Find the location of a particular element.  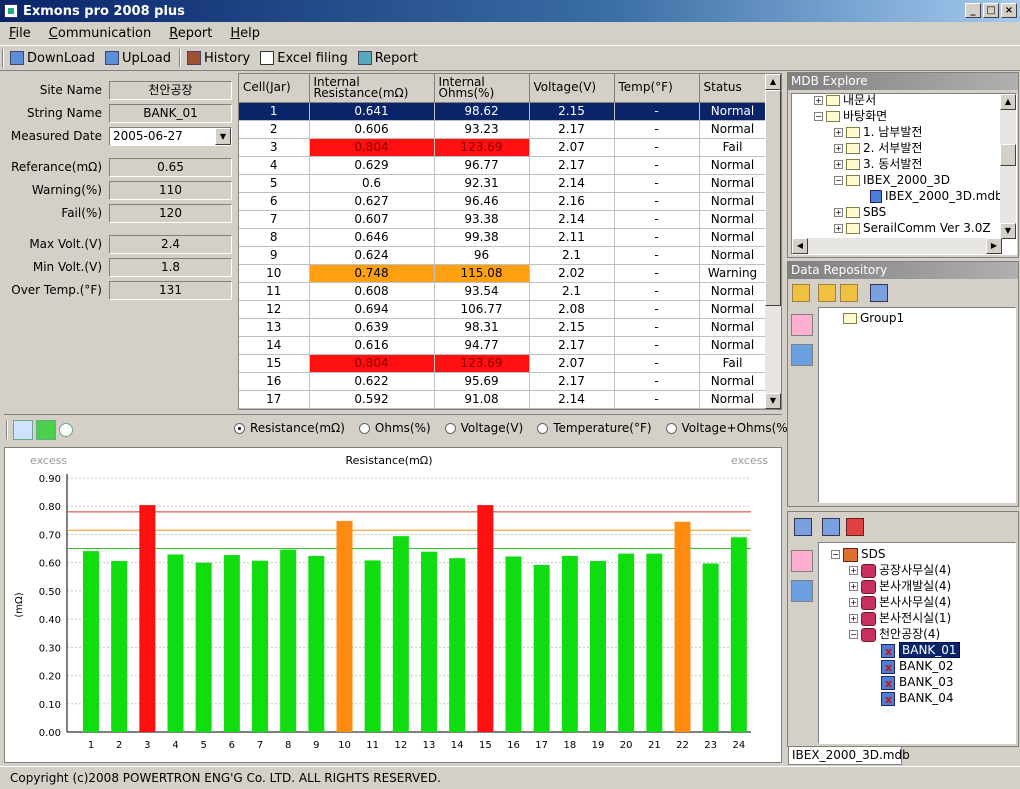

table-row: 6 0.627 96.46 2.16- Normal is located at coordinates (503, 201).